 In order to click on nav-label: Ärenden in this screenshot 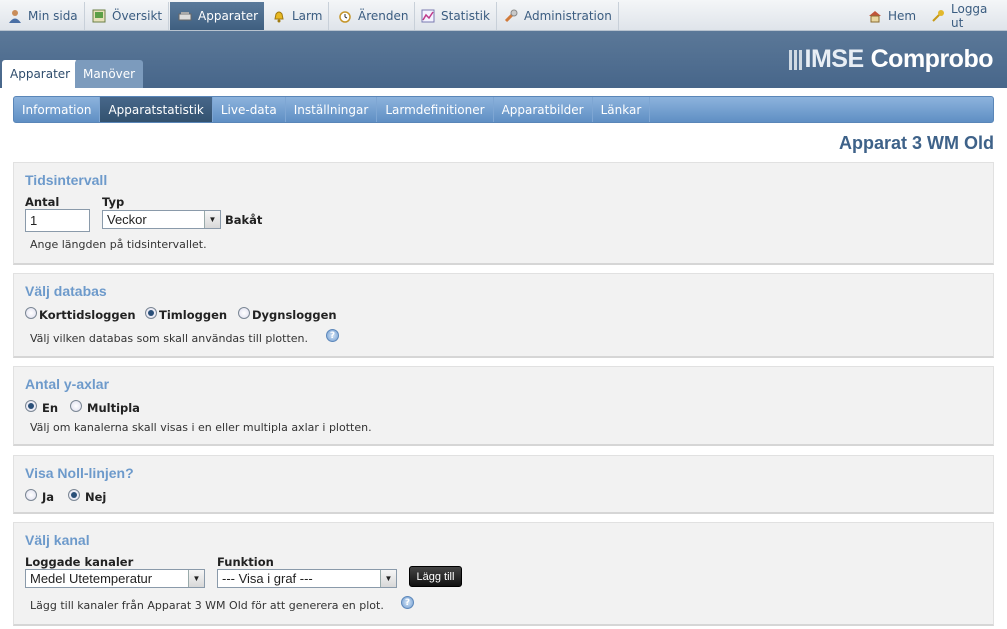, I will do `click(383, 16)`.